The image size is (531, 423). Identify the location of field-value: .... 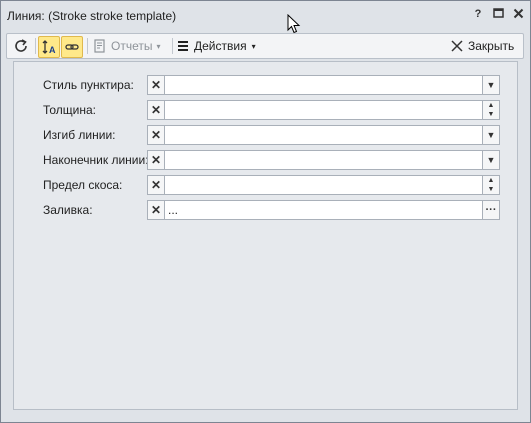
(173, 210).